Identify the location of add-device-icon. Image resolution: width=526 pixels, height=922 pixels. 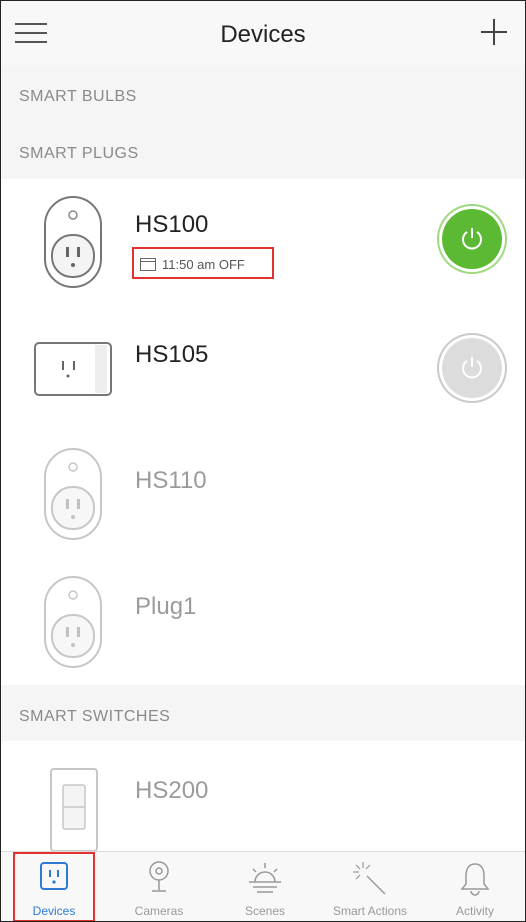
(494, 32).